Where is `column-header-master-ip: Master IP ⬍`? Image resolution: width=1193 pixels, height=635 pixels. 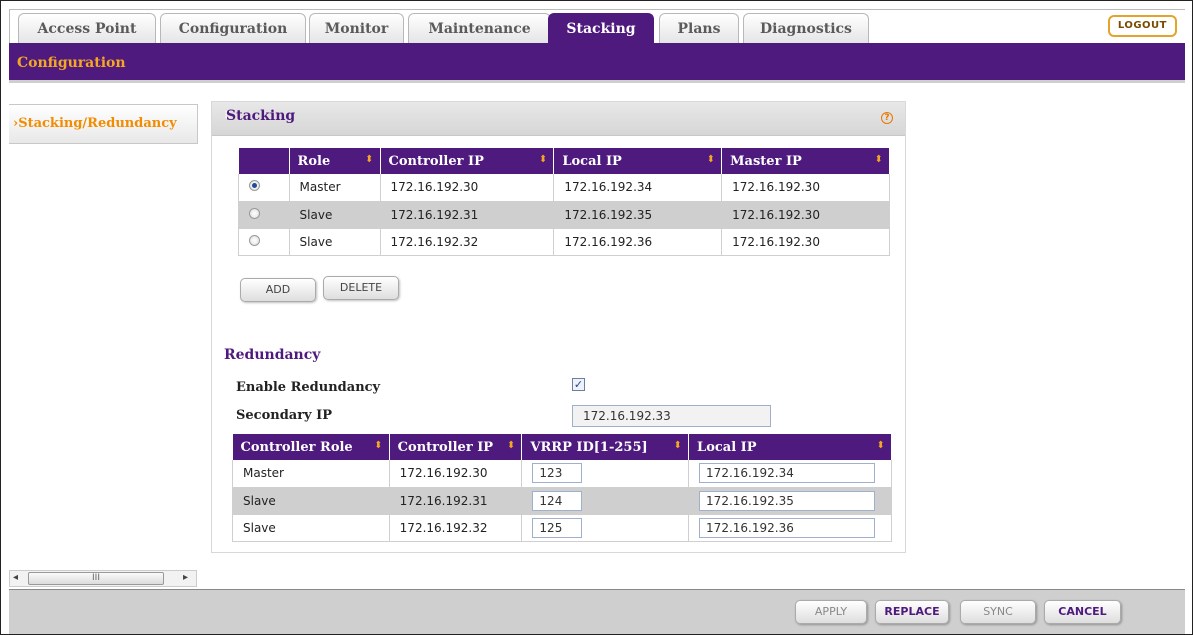
column-header-master-ip: Master IP ⬍ is located at coordinates (805, 161).